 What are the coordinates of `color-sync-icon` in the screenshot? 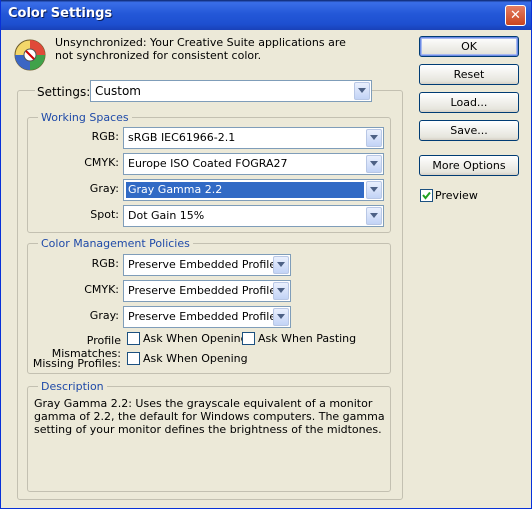 It's located at (30, 55).